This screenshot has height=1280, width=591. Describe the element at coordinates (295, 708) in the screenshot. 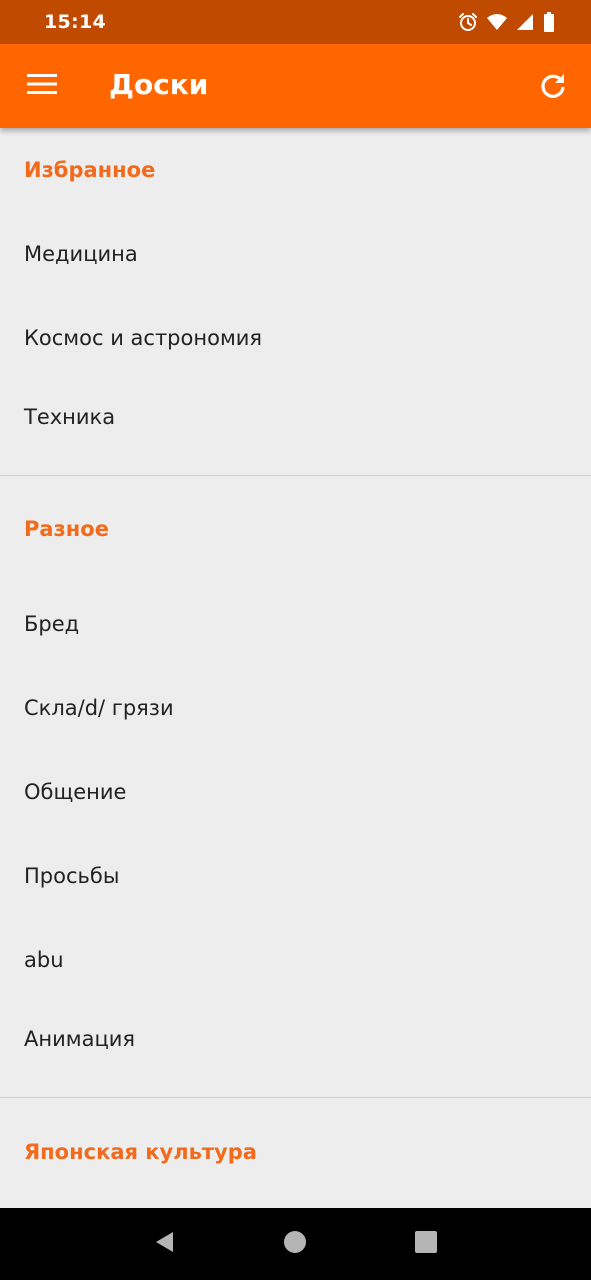

I see `board-item: Скла/d/ грязи` at that location.